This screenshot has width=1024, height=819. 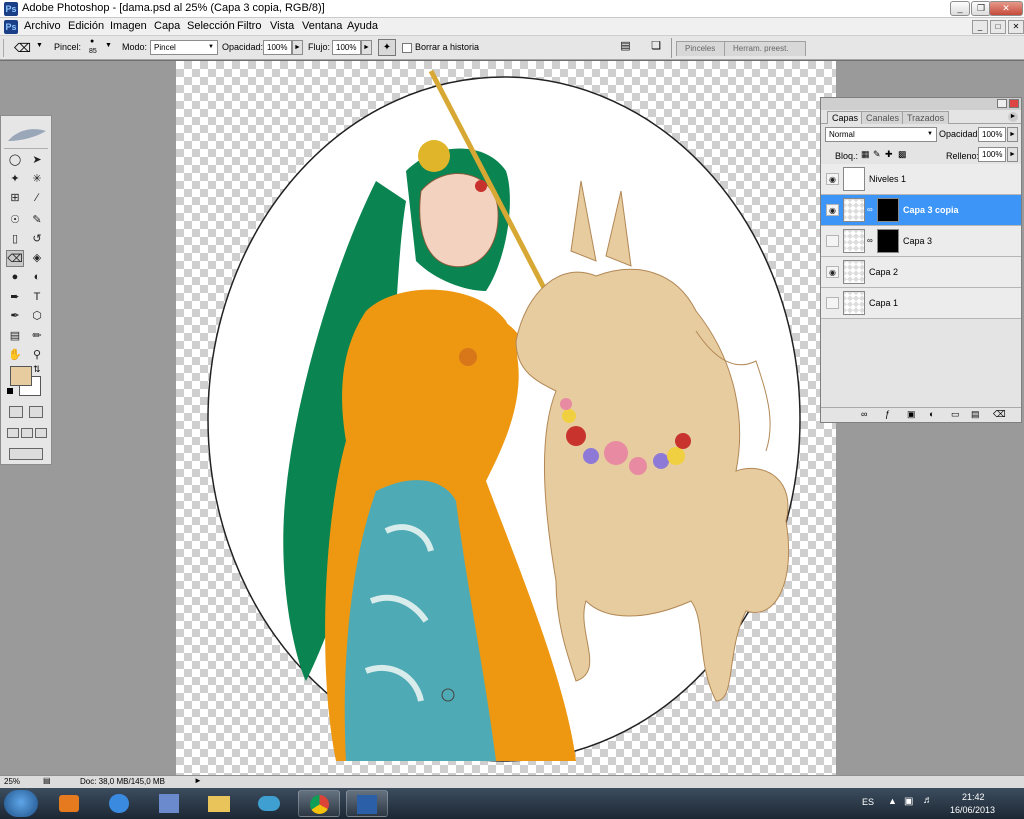 I want to click on file-explorer-icon, so click(x=219, y=803).